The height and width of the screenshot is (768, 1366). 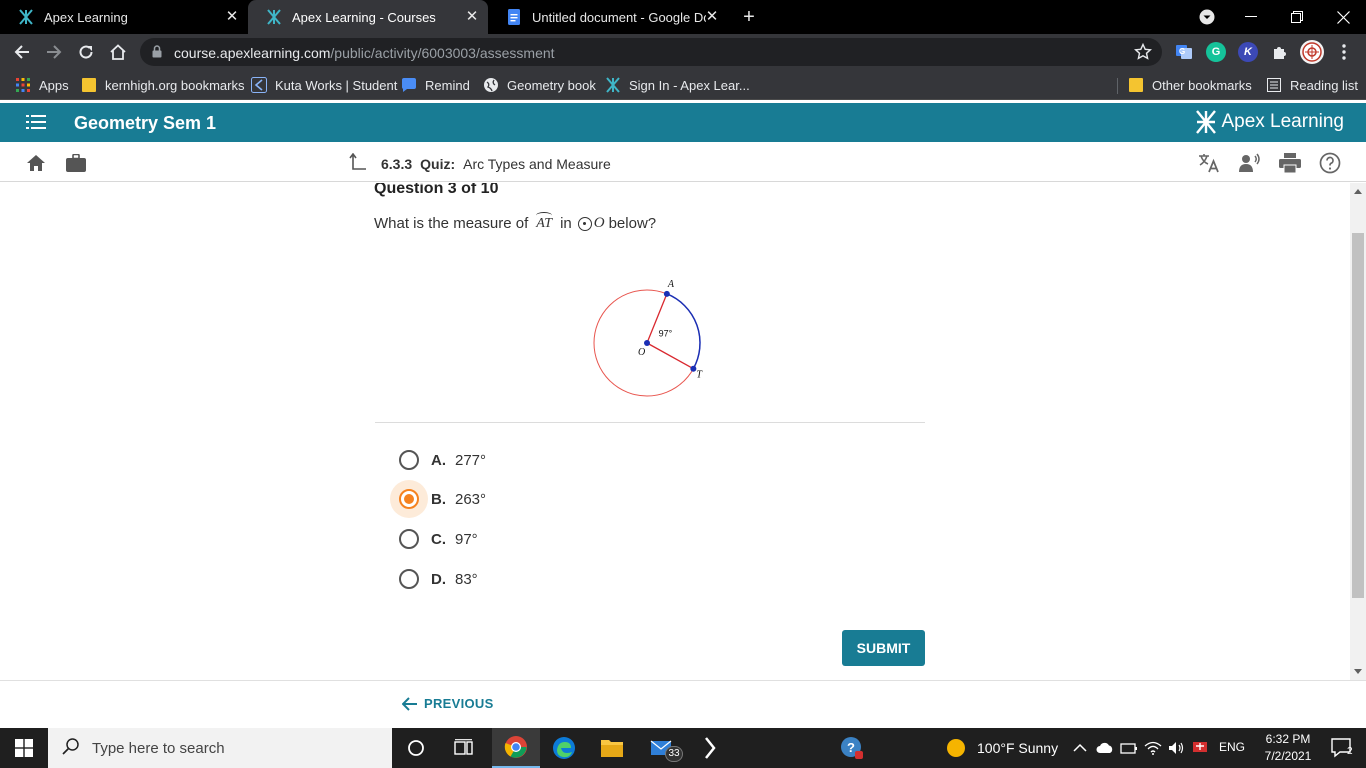 I want to click on hamburger-menu-icon, so click(x=36, y=124).